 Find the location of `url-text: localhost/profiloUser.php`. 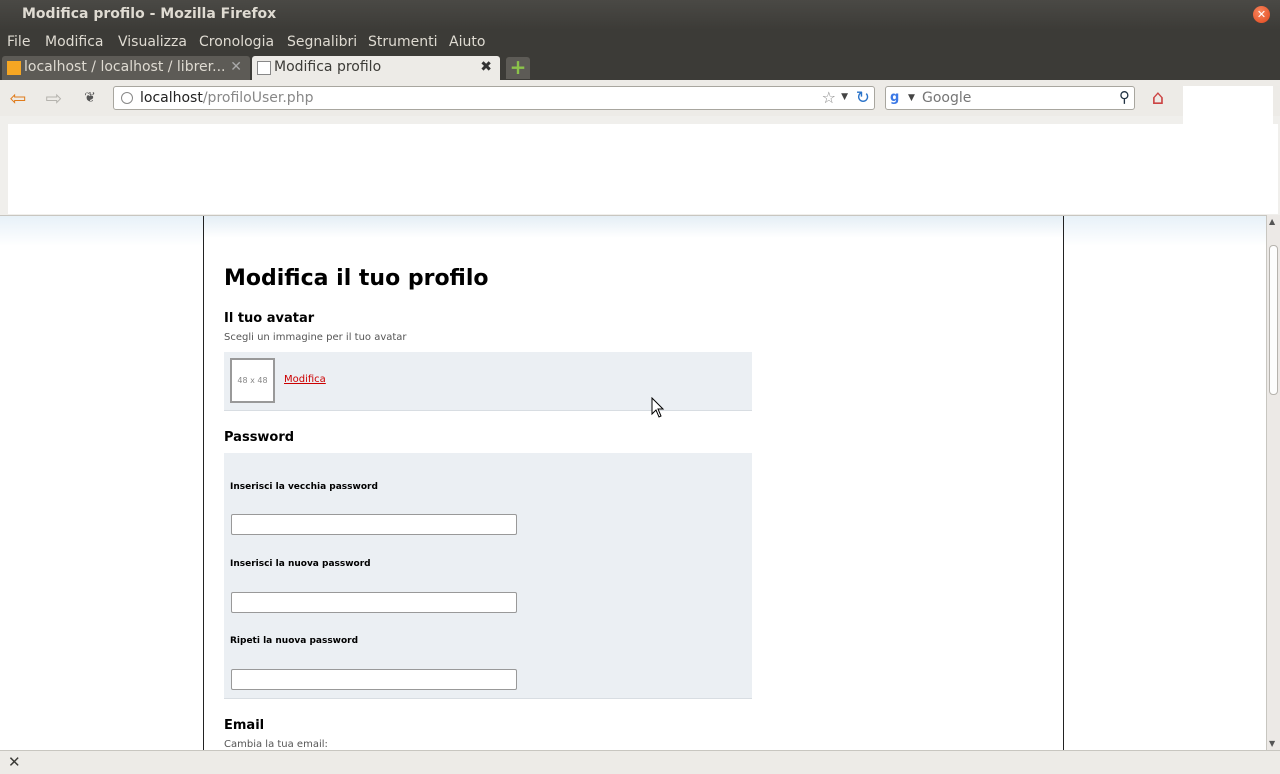

url-text: localhost/profiloUser.php is located at coordinates (227, 98).